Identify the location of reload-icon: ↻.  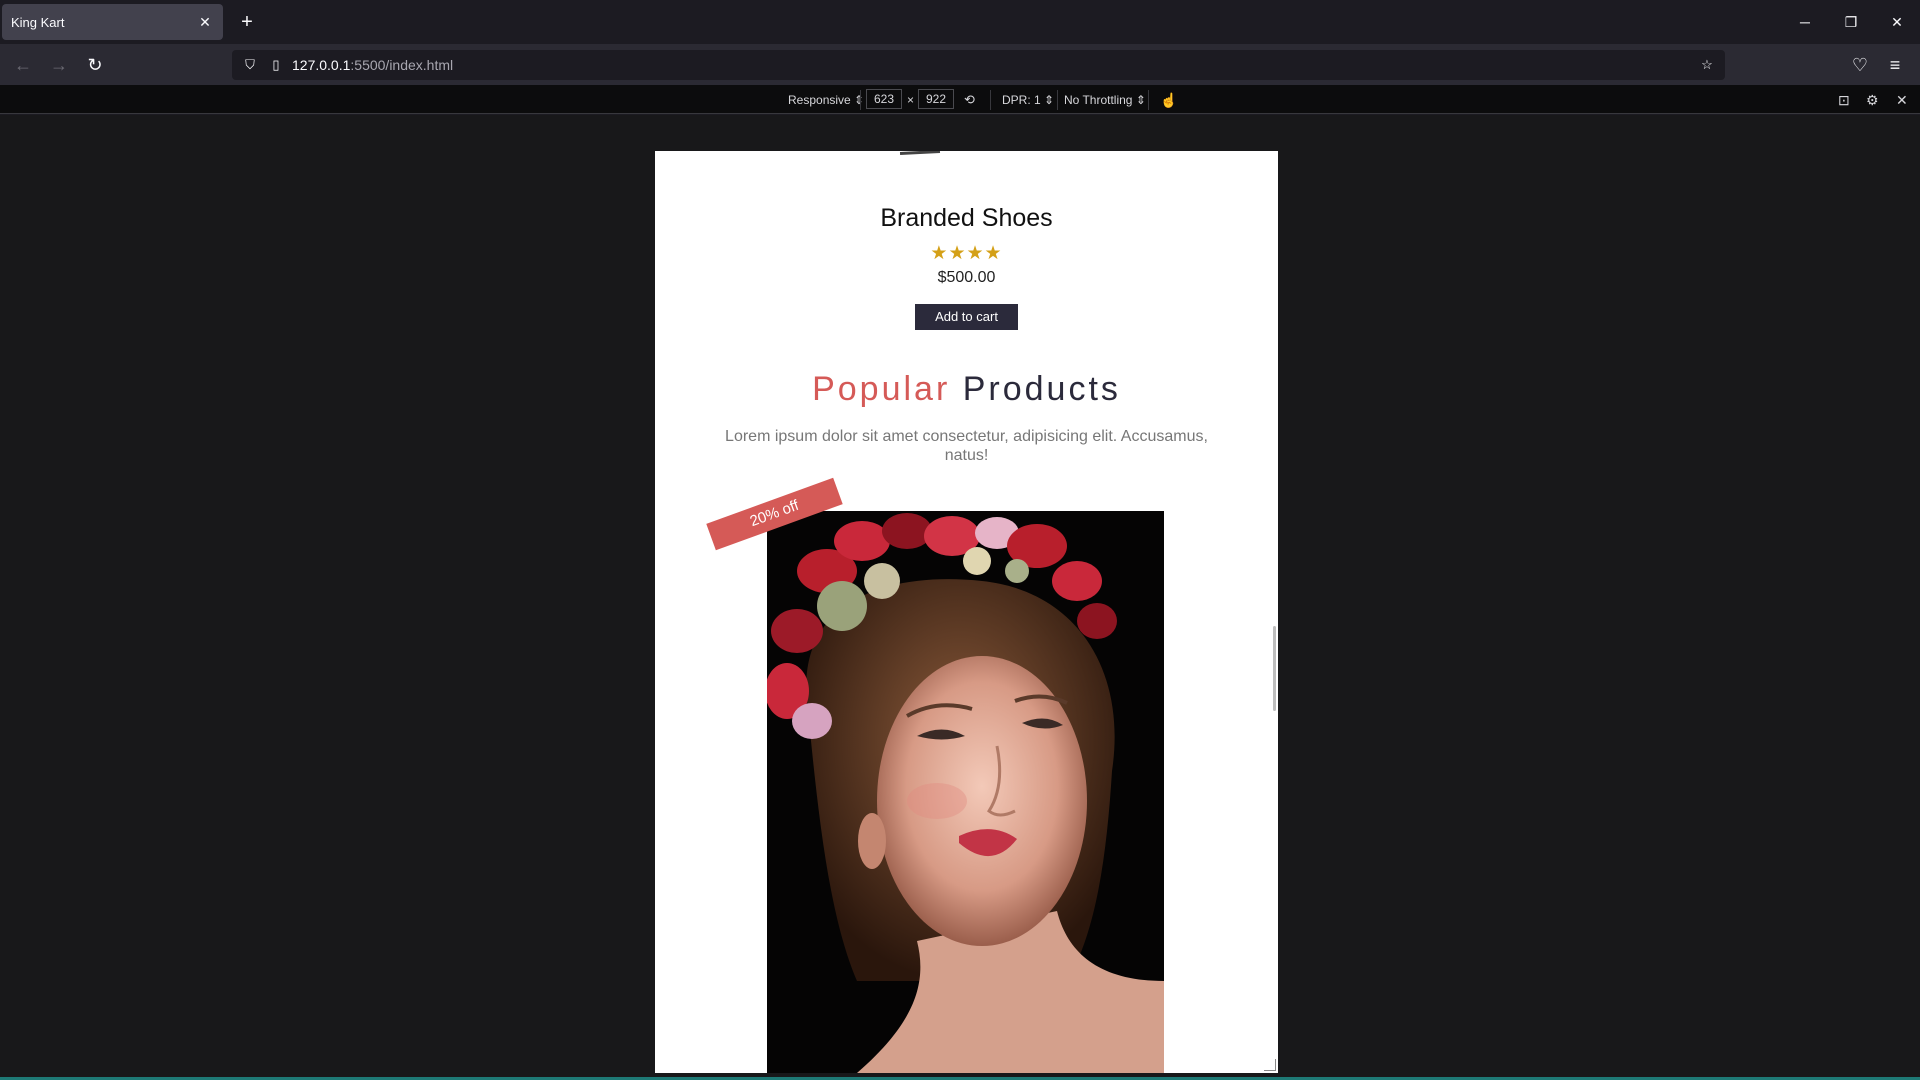
(95, 65).